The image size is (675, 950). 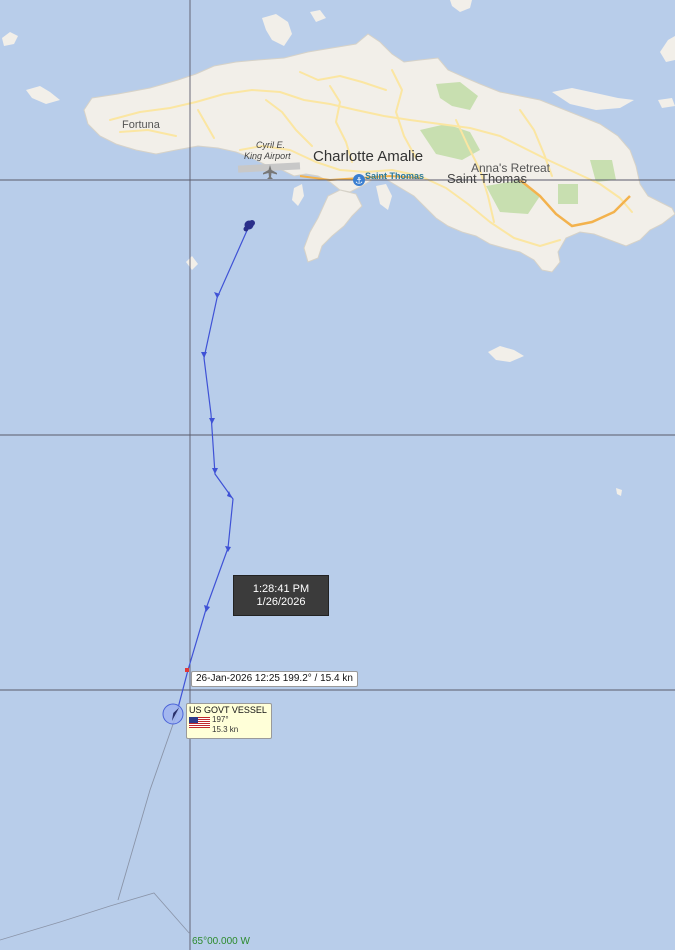 What do you see at coordinates (281, 602) in the screenshot?
I see `tooltip-date: 1/26/2026` at bounding box center [281, 602].